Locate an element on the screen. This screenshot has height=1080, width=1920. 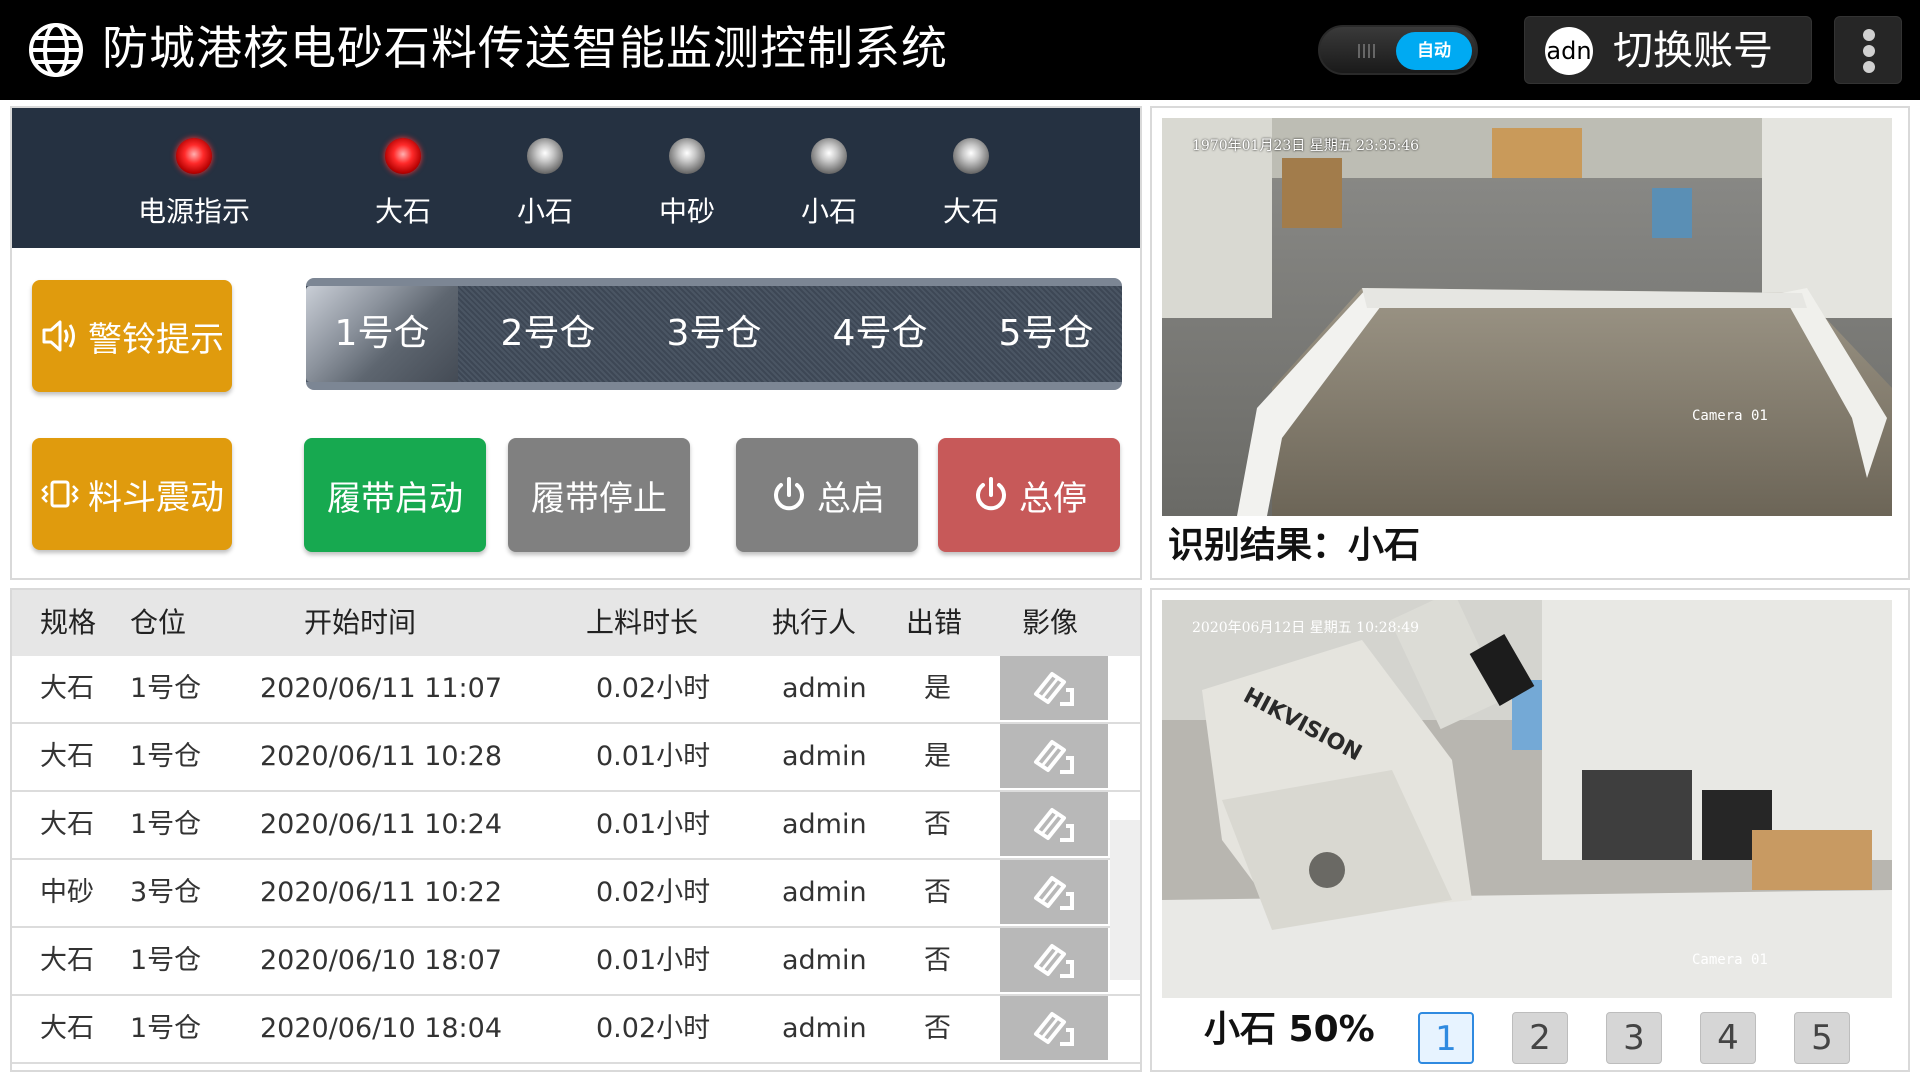
column-header-operator: 执行人 is located at coordinates (814, 622).